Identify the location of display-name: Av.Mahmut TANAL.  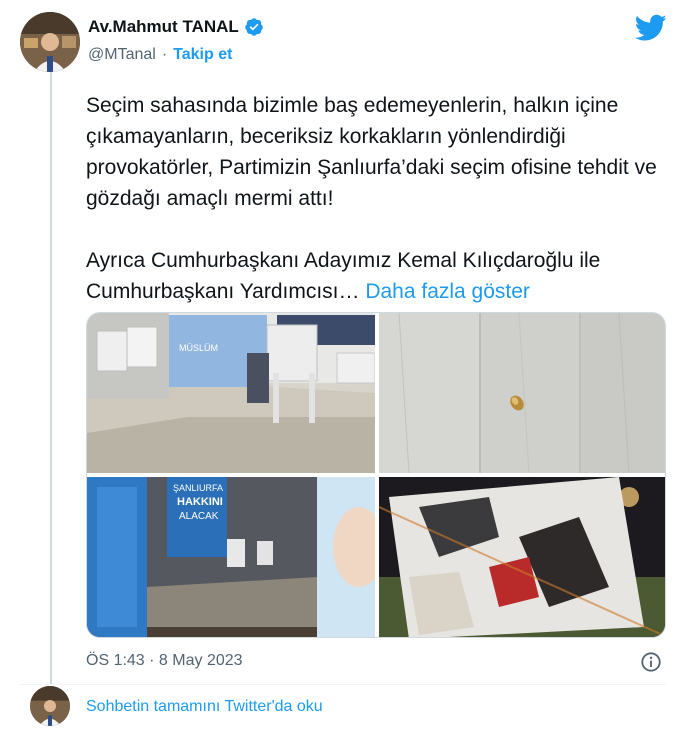
(163, 27).